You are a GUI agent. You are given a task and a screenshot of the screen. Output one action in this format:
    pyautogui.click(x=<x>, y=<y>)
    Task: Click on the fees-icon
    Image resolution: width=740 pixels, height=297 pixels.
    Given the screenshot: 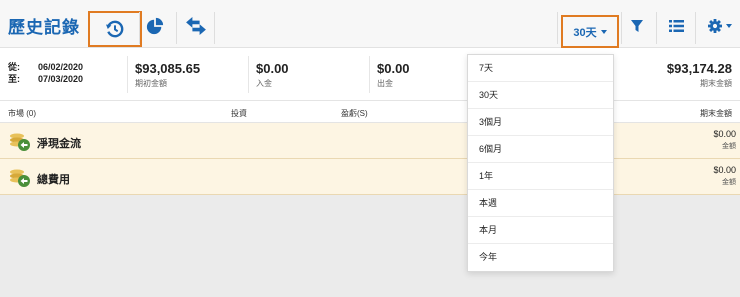 What is the action you would take?
    pyautogui.click(x=20, y=178)
    